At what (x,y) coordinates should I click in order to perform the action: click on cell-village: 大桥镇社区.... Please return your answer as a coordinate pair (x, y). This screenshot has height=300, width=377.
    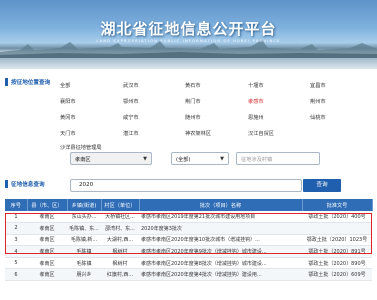
    Looking at the image, I should click on (120, 217).